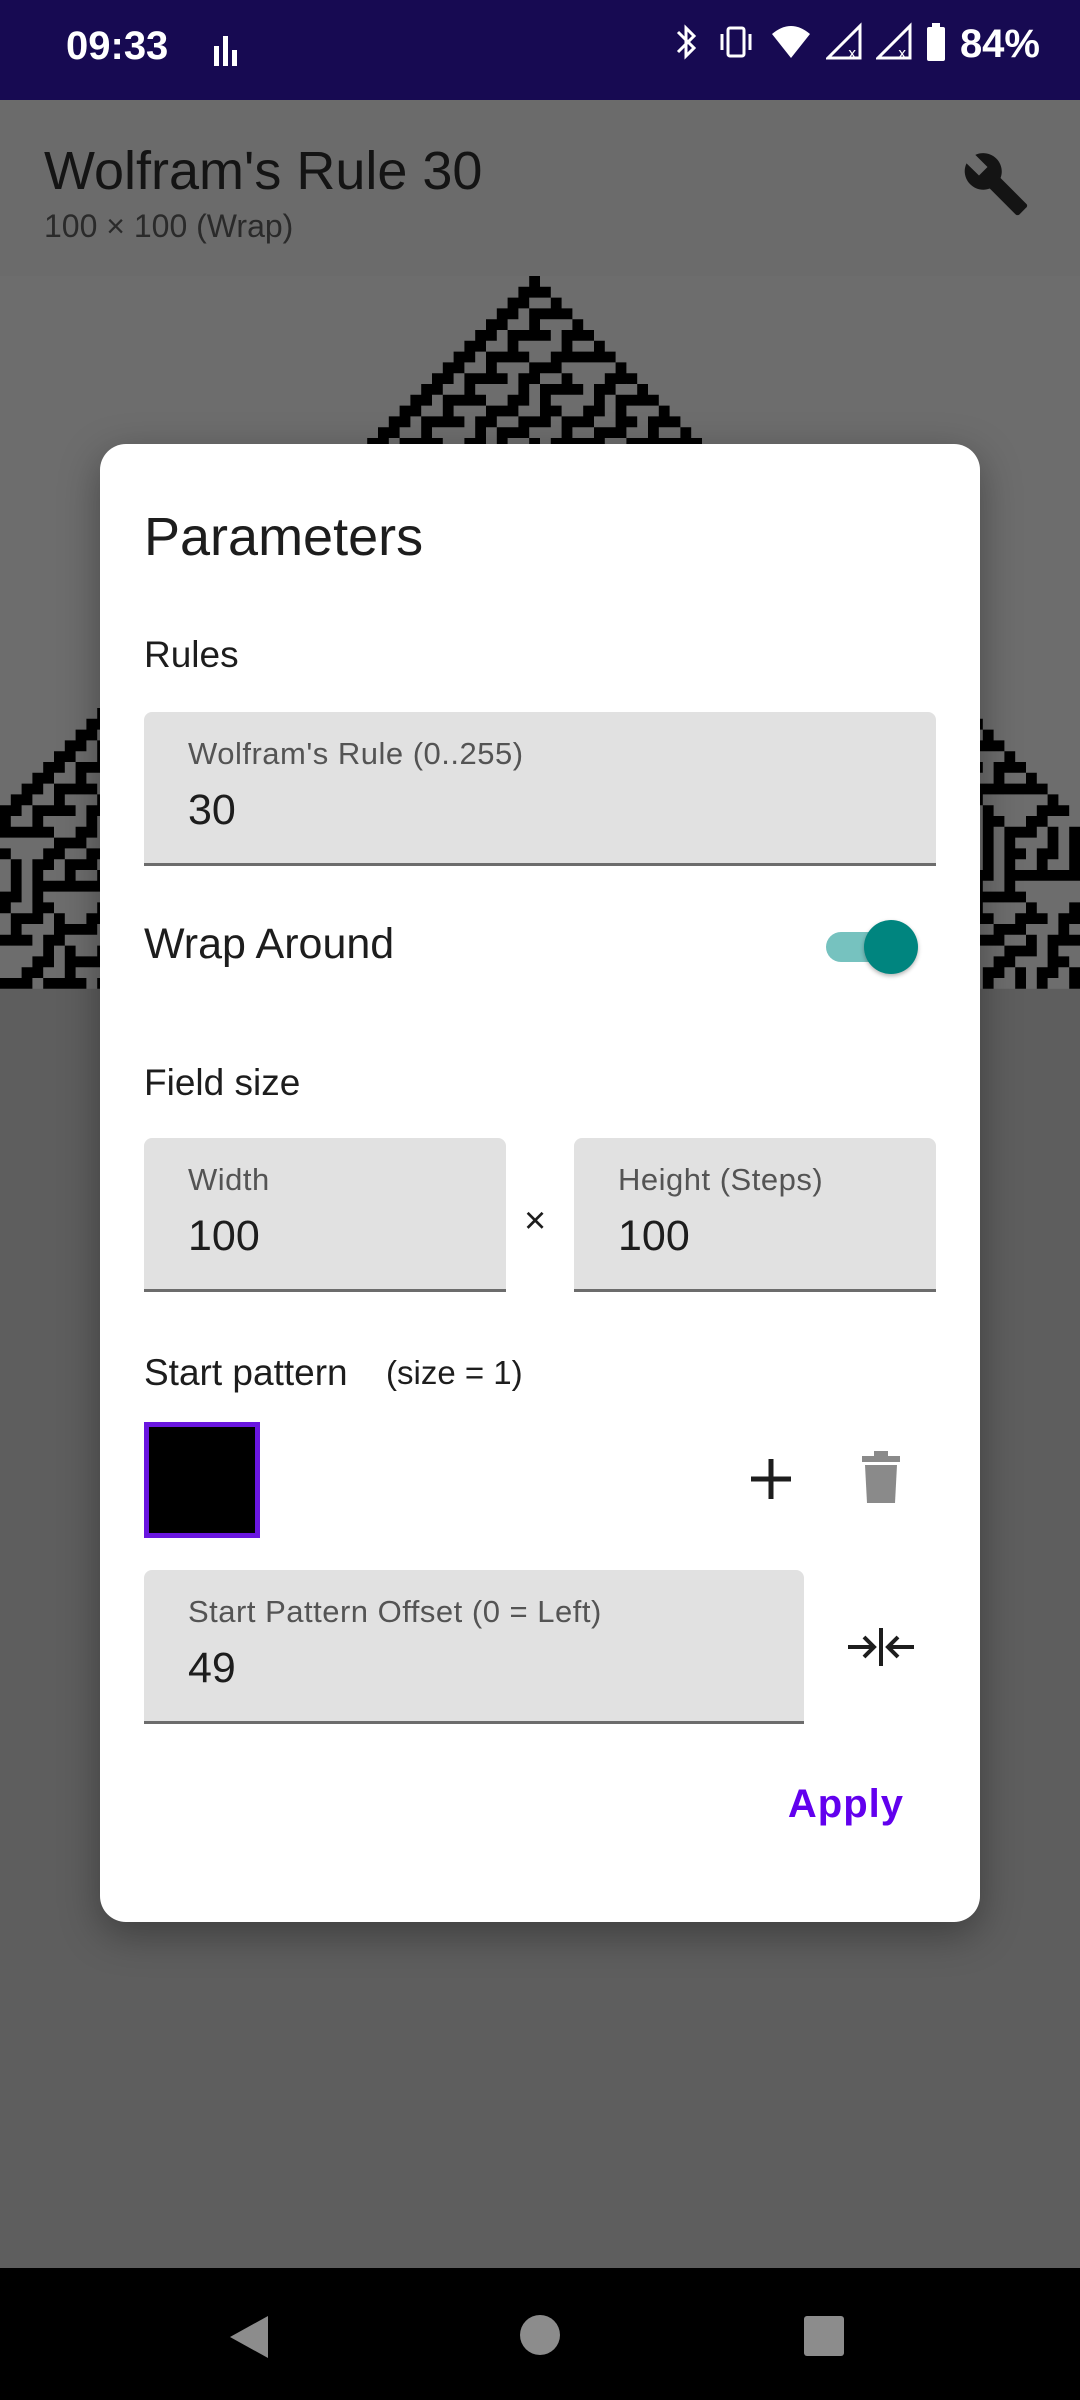 The width and height of the screenshot is (1080, 2400). Describe the element at coordinates (736, 44) in the screenshot. I see `vibrate-icon` at that location.